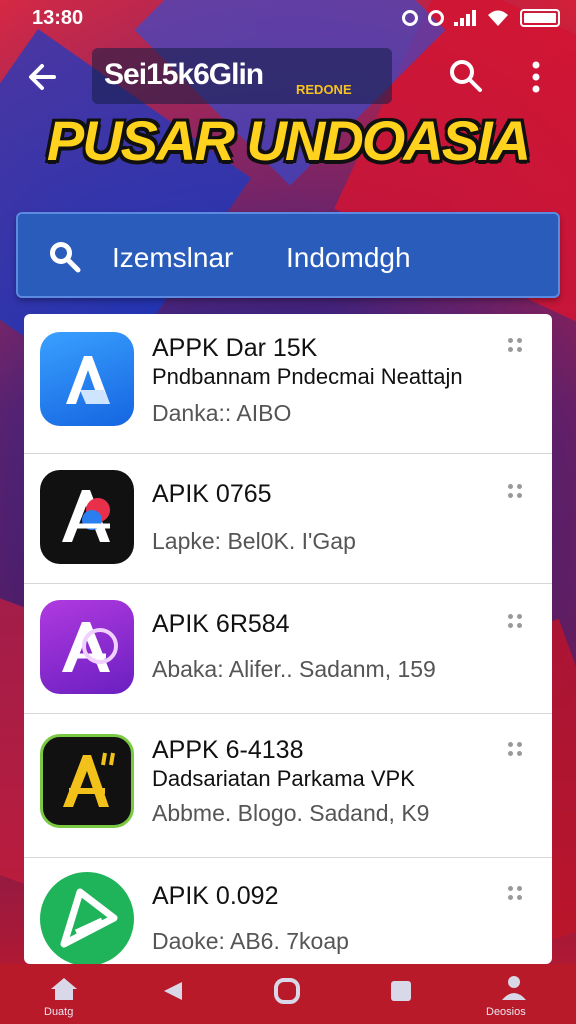 This screenshot has width=576, height=1024. Describe the element at coordinates (506, 1012) in the screenshot. I see `nav-profile-label: Deosios` at that location.